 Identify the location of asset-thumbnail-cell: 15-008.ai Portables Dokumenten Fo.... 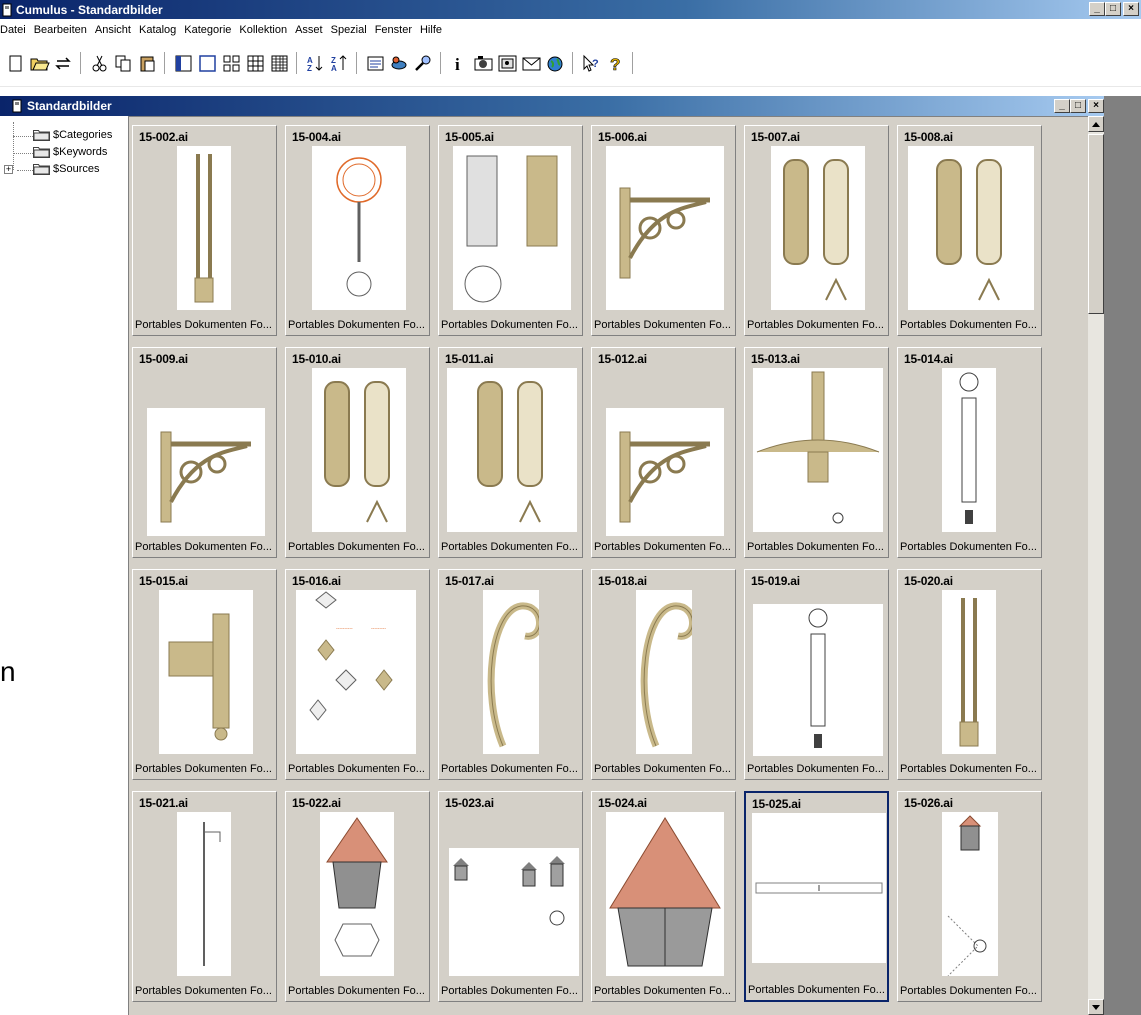
(969, 230).